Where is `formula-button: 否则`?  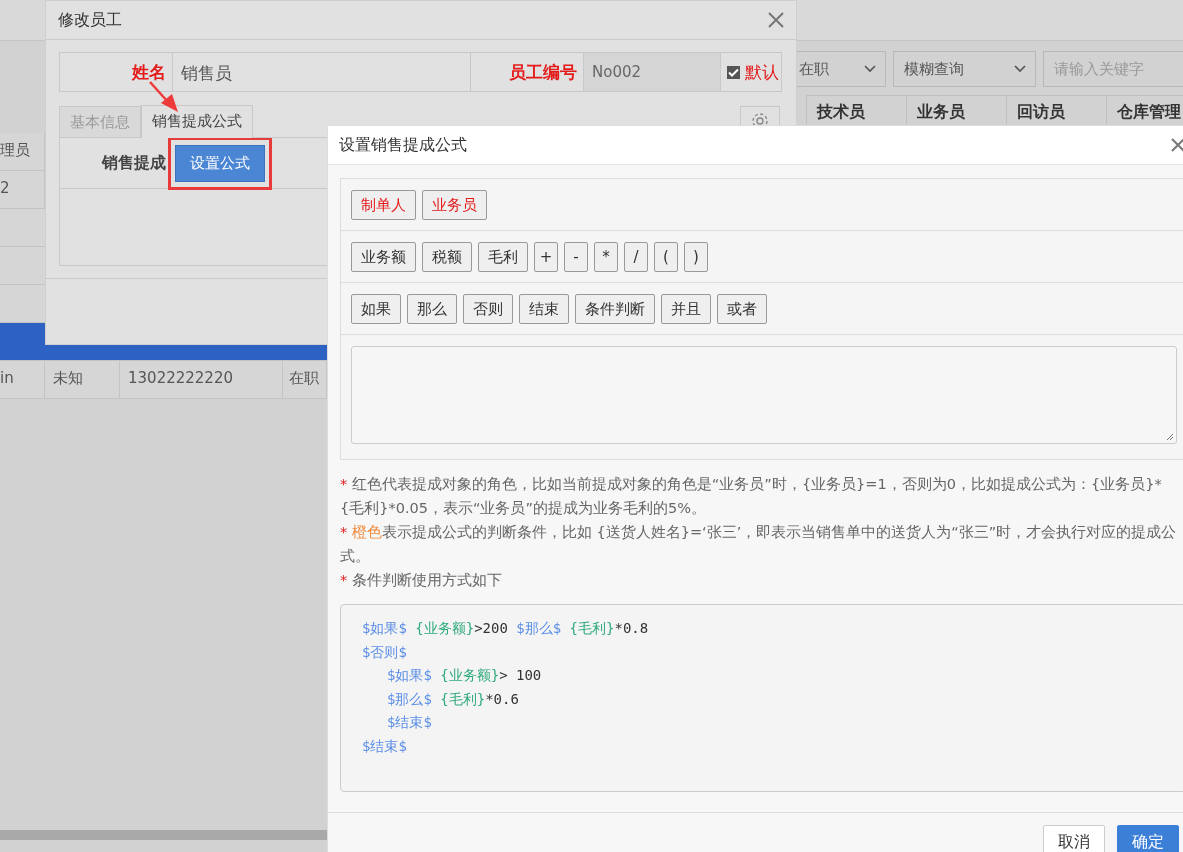
formula-button: 否则 is located at coordinates (488, 309).